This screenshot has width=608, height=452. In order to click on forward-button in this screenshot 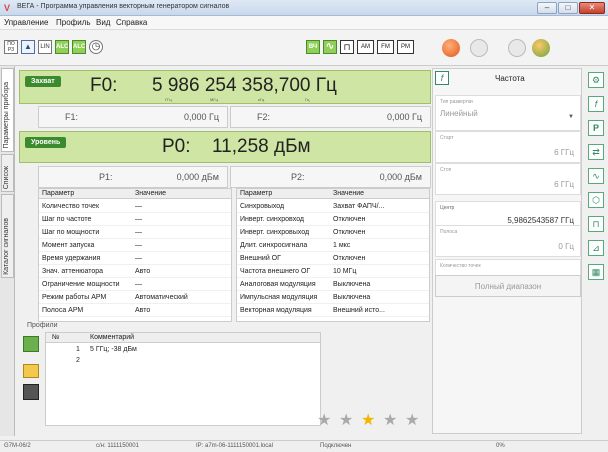, I will do `click(479, 48)`.